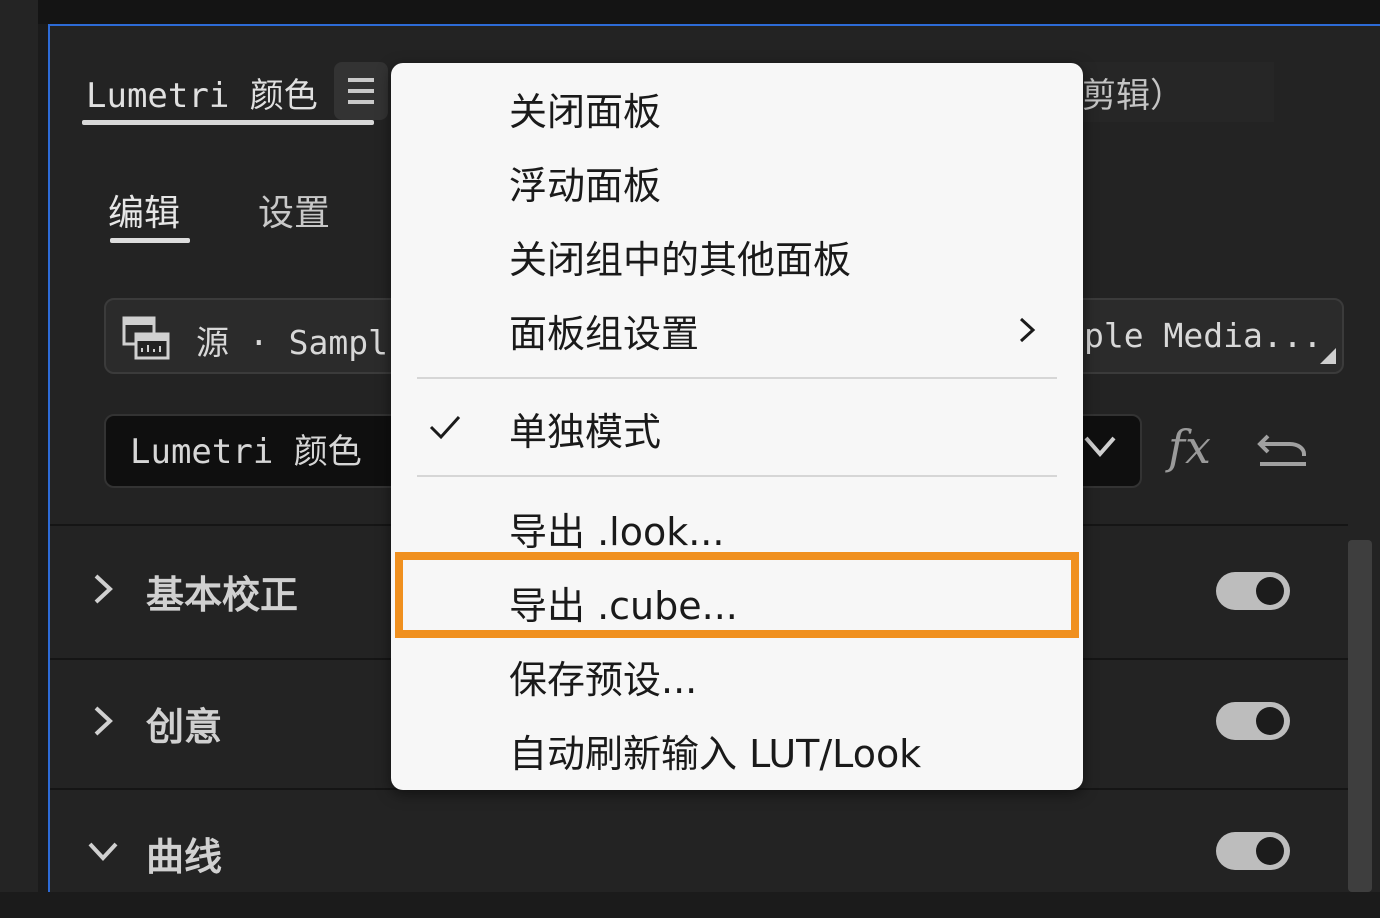 This screenshot has width=1380, height=918. What do you see at coordinates (184, 857) in the screenshot?
I see `section-label: 曲线` at bounding box center [184, 857].